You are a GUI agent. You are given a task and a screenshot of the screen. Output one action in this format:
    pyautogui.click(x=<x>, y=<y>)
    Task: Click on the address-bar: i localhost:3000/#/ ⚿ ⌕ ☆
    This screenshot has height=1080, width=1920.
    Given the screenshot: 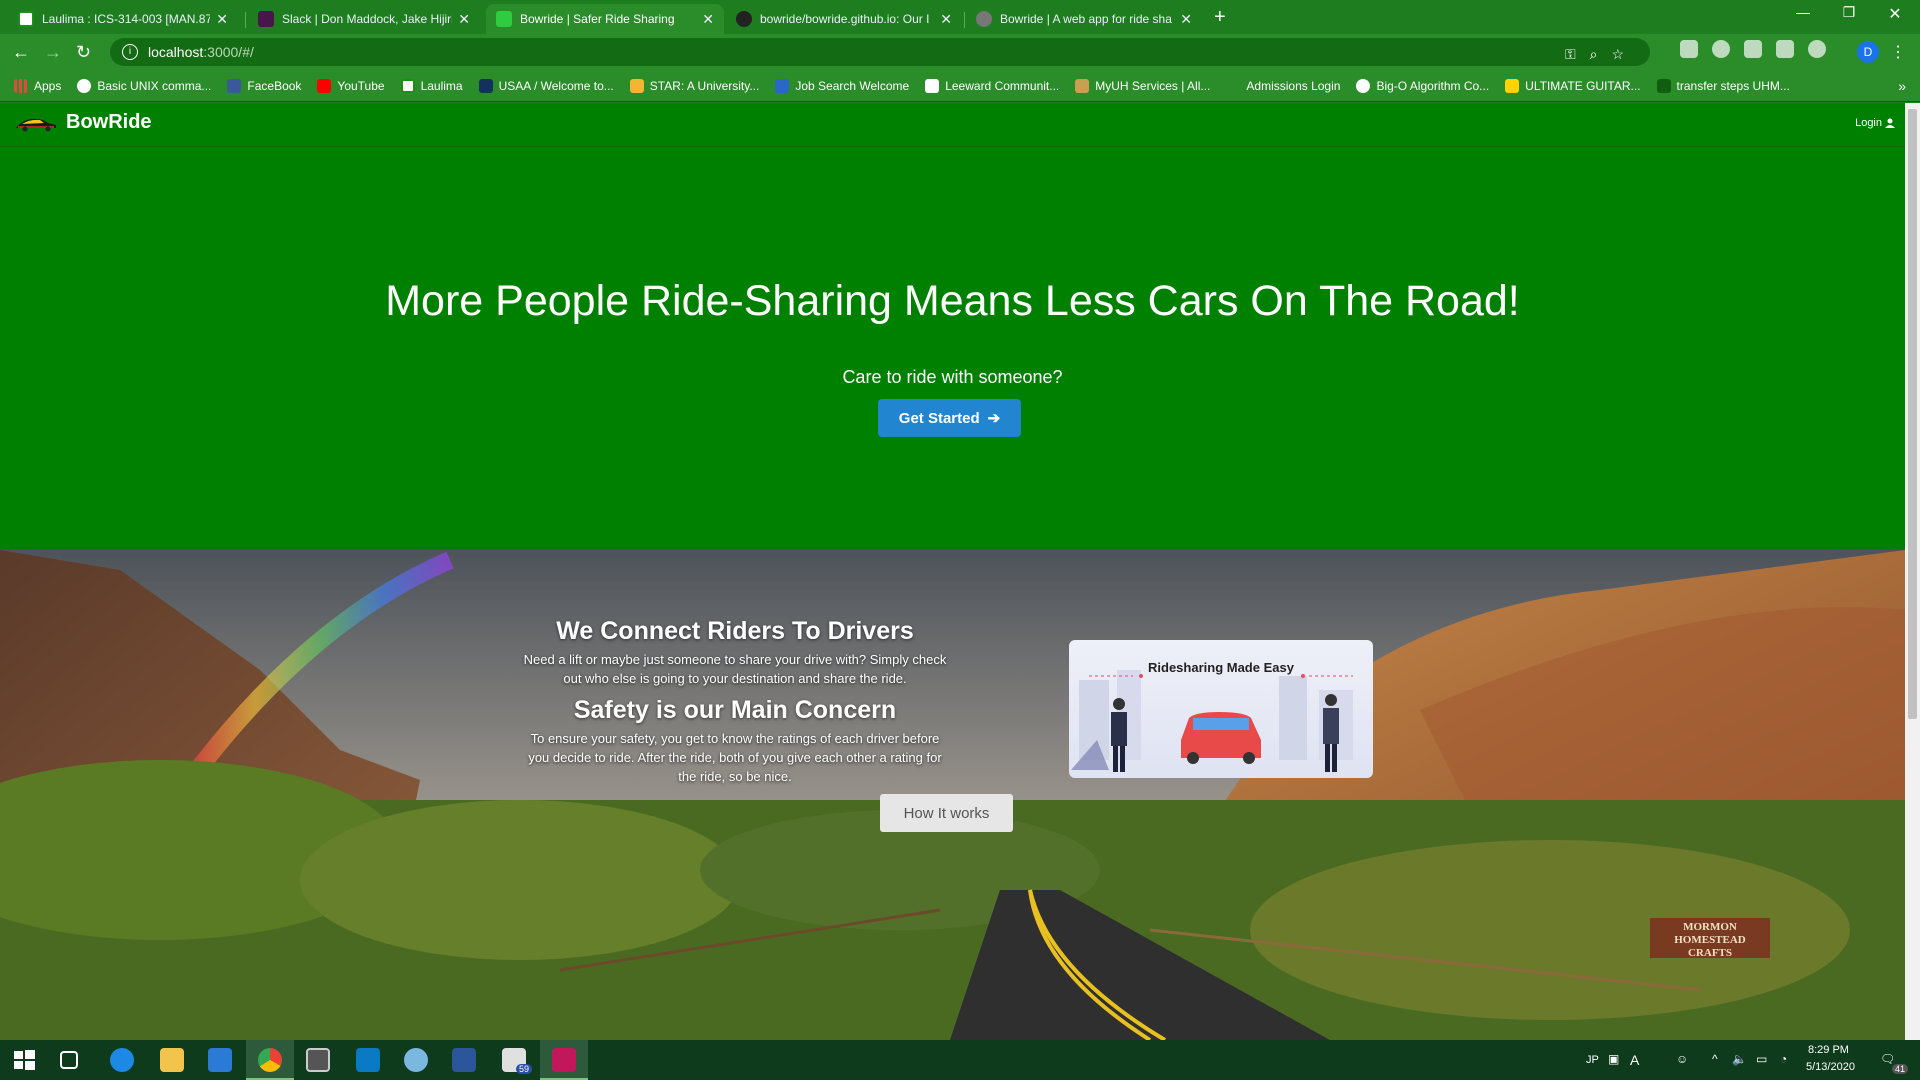 What is the action you would take?
    pyautogui.click(x=880, y=52)
    